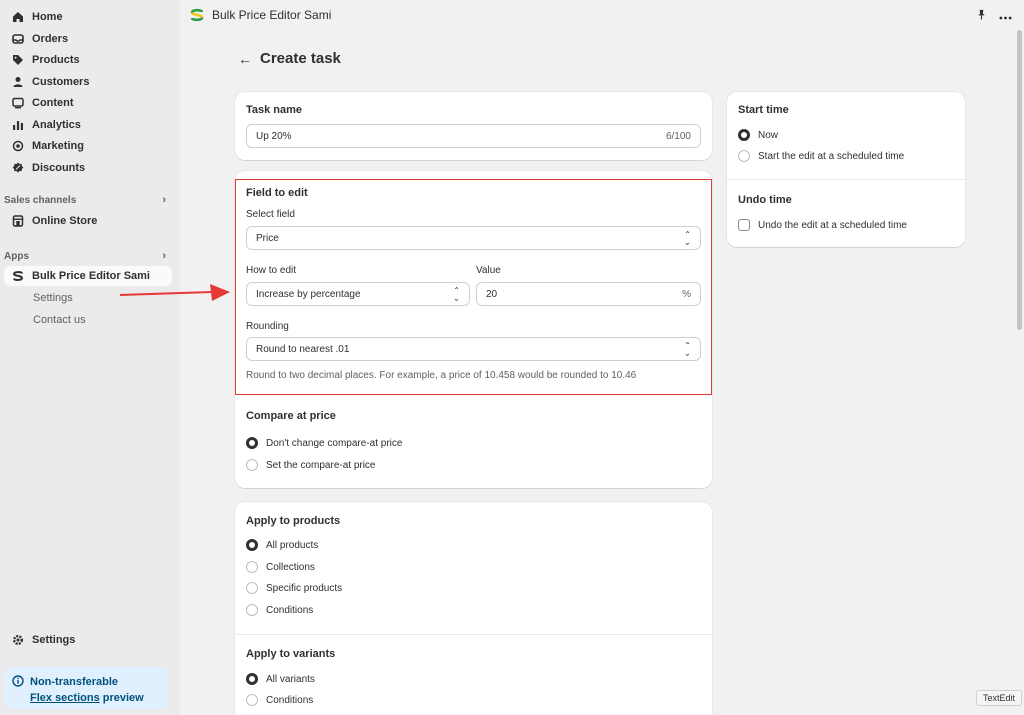  What do you see at coordinates (473, 136) in the screenshot?
I see `task-name-input: Up 20% 6/100` at bounding box center [473, 136].